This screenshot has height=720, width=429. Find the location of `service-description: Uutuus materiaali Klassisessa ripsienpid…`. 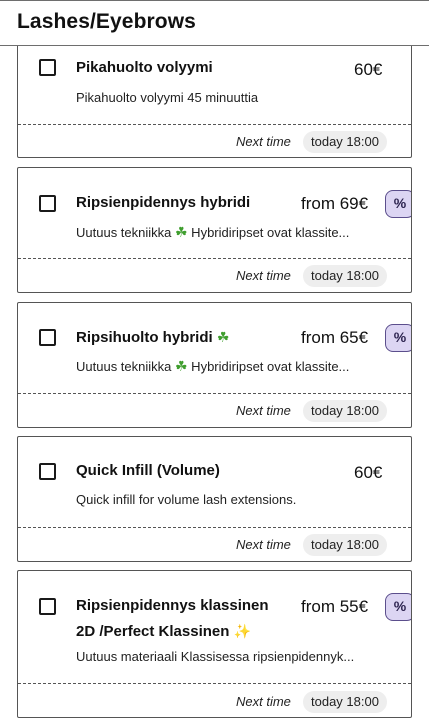

service-description: Uutuus materiaali Klassisessa ripsienpid… is located at coordinates (215, 656).